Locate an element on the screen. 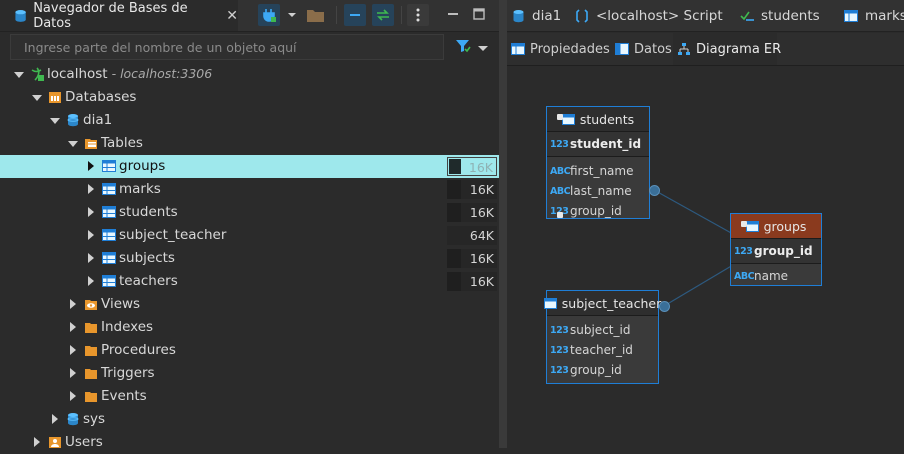 Image resolution: width=904 pixels, height=454 pixels. entity-column: 123 teacher_id is located at coordinates (602, 350).